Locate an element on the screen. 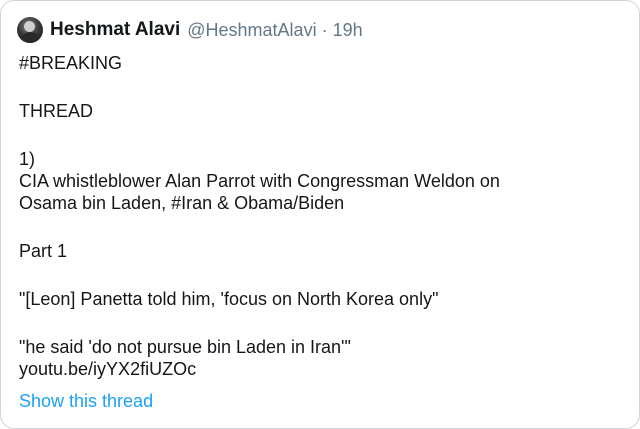  tweet-header: Heshmat Alavi @HeshmatAlavi · 19h is located at coordinates (190, 30).